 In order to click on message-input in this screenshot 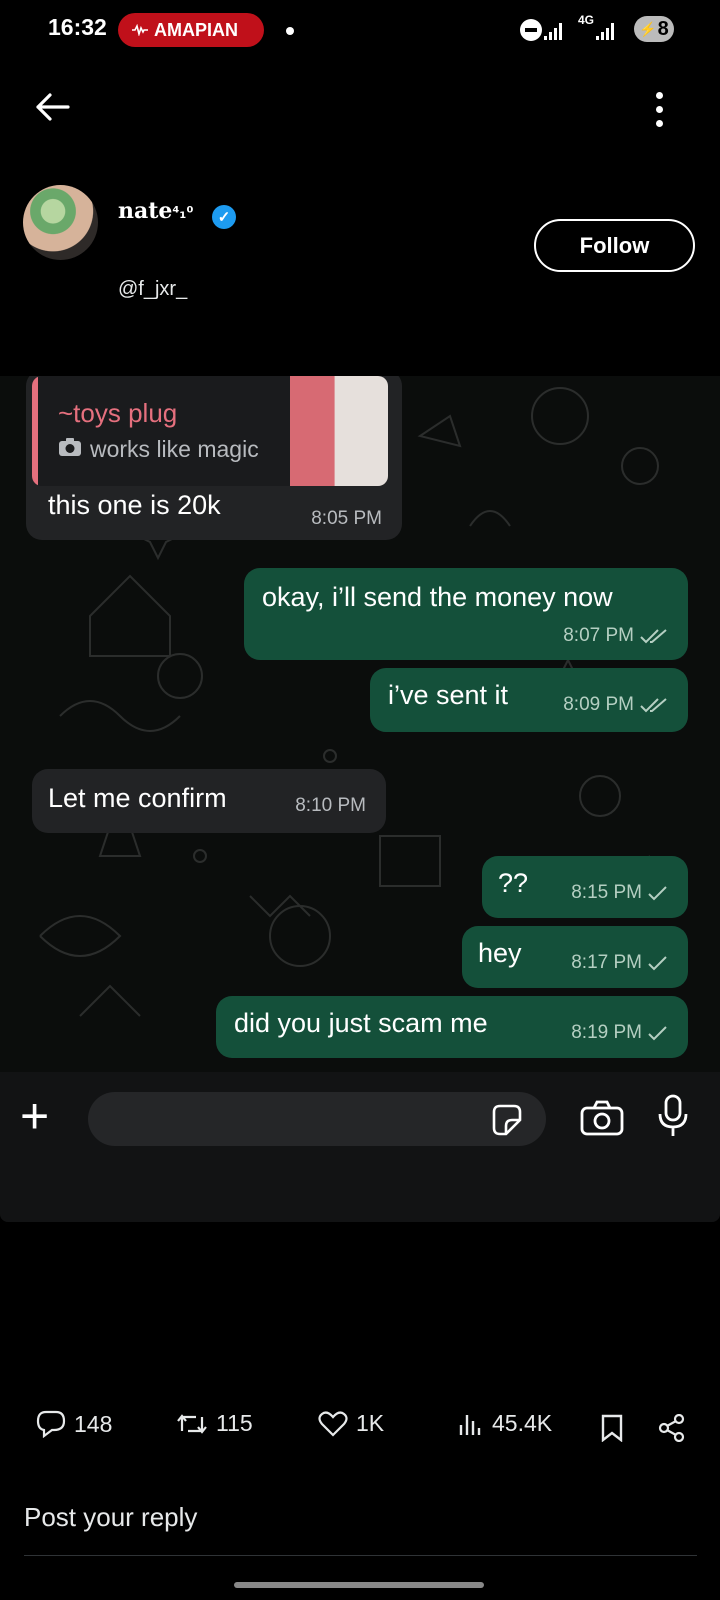, I will do `click(317, 1119)`.